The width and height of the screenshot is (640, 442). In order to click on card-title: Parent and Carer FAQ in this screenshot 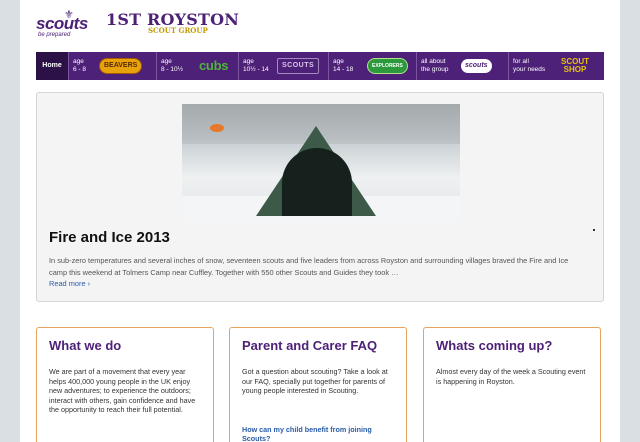, I will do `click(309, 345)`.